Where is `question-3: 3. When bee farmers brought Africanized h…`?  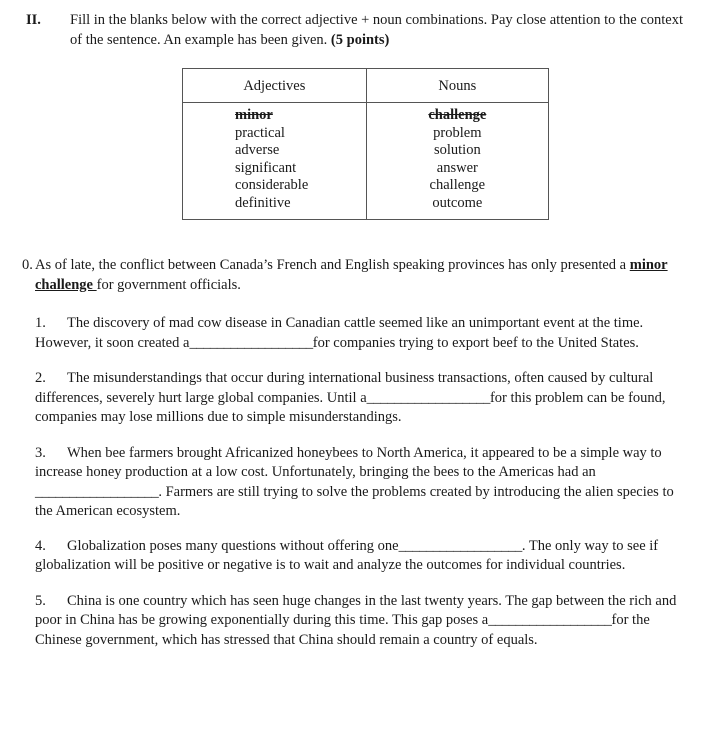
question-3: 3. When bee farmers brought Africanized h… is located at coordinates (365, 483).